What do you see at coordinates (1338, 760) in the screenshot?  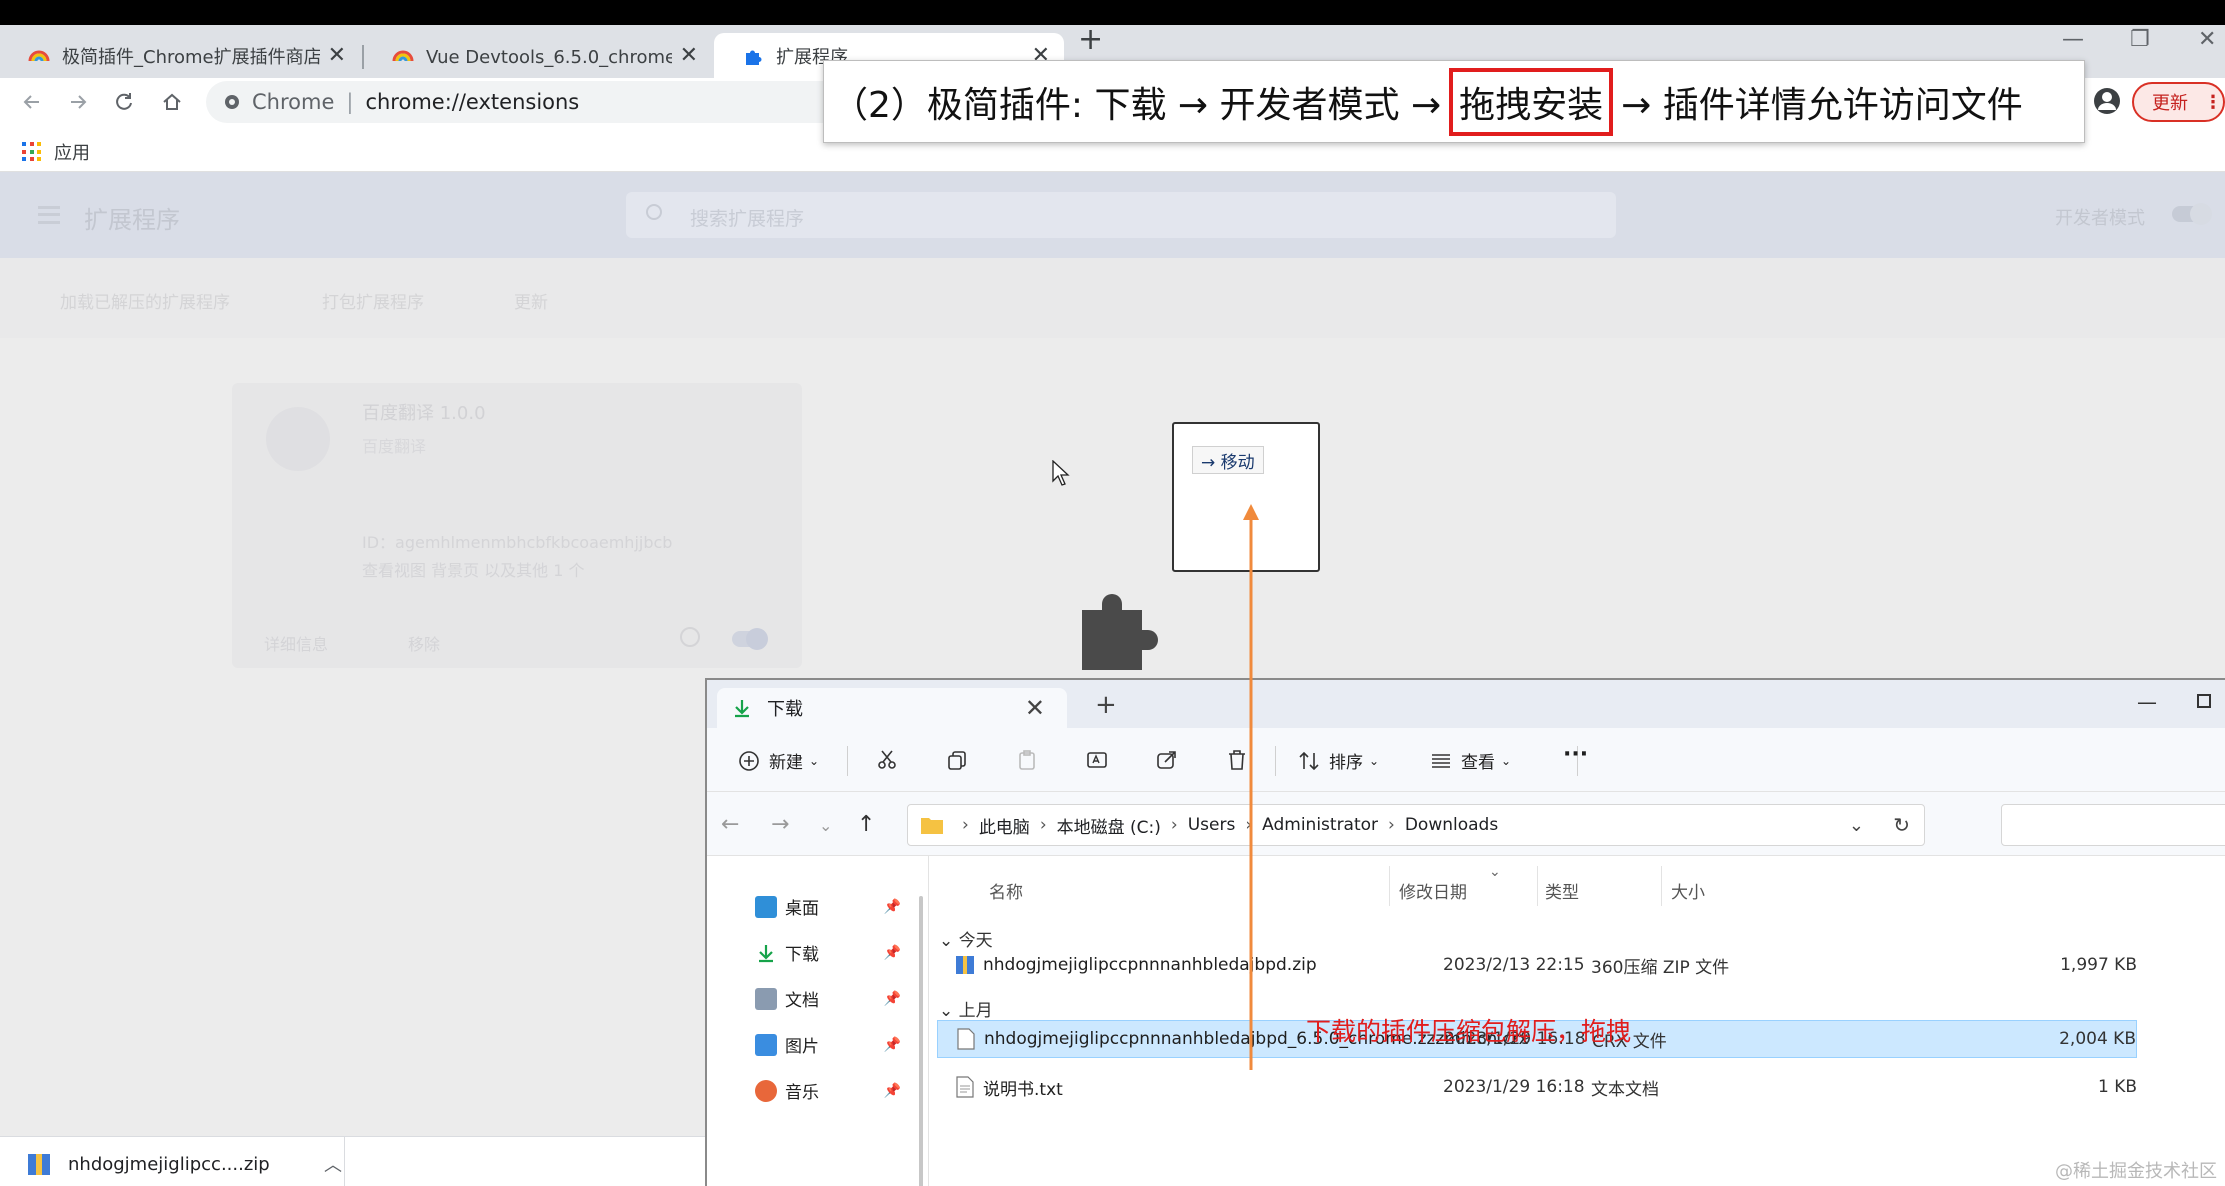 I see `sort-button: 排序 ⌄` at bounding box center [1338, 760].